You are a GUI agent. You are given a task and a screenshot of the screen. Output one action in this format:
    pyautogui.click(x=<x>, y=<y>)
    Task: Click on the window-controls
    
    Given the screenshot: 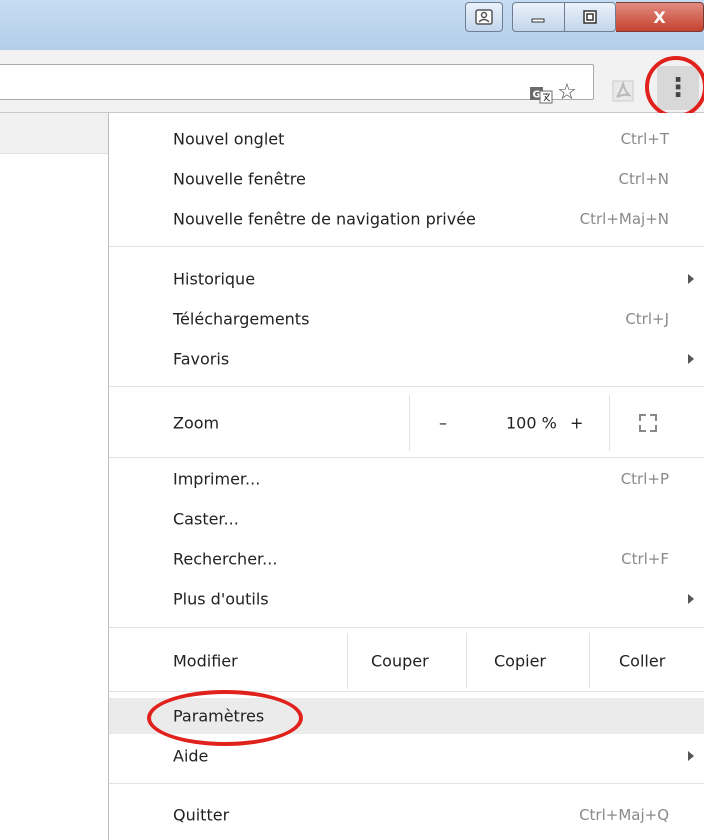 What is the action you would take?
    pyautogui.click(x=564, y=17)
    